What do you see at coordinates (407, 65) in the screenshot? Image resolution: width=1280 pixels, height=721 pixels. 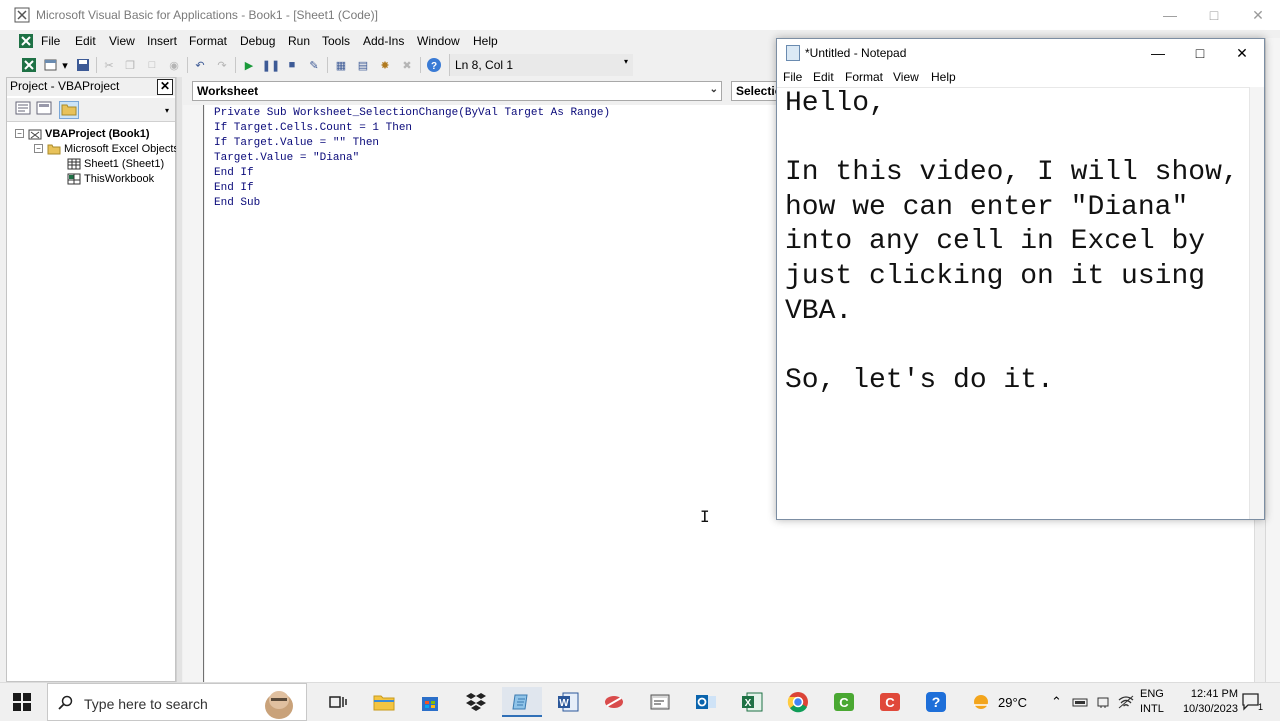 I see `toolbox-icon: ✖` at bounding box center [407, 65].